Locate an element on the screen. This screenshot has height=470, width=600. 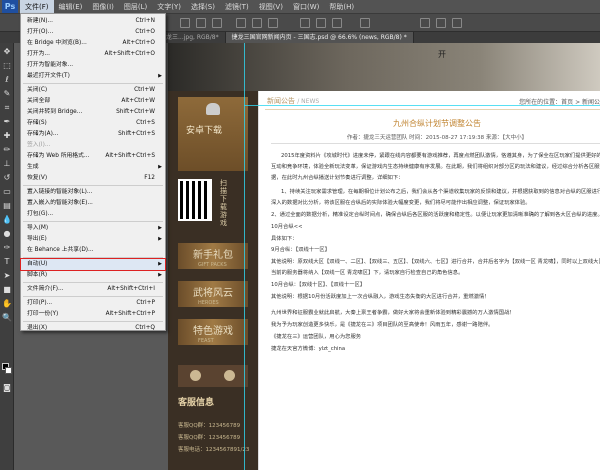
file-menu-item: 新建(N)... Ctrl+N is located at coordinates (93, 21).